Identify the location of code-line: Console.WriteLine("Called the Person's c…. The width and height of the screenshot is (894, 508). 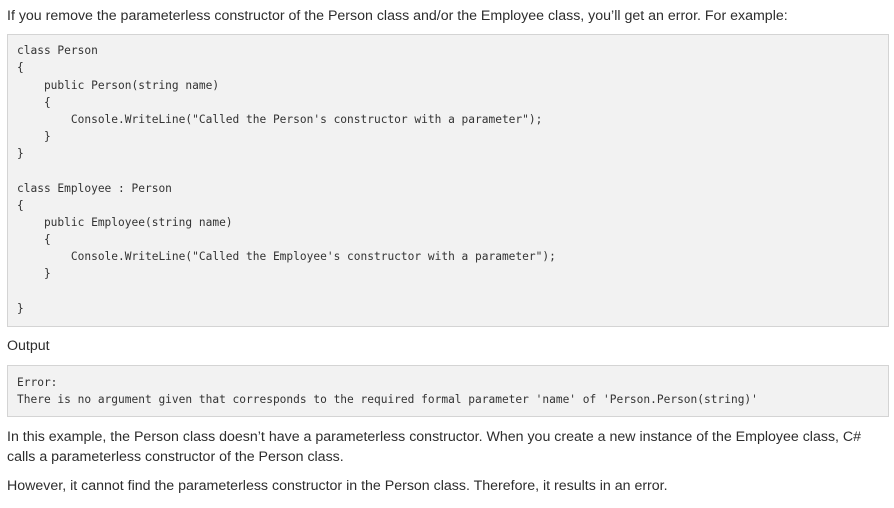
(280, 119).